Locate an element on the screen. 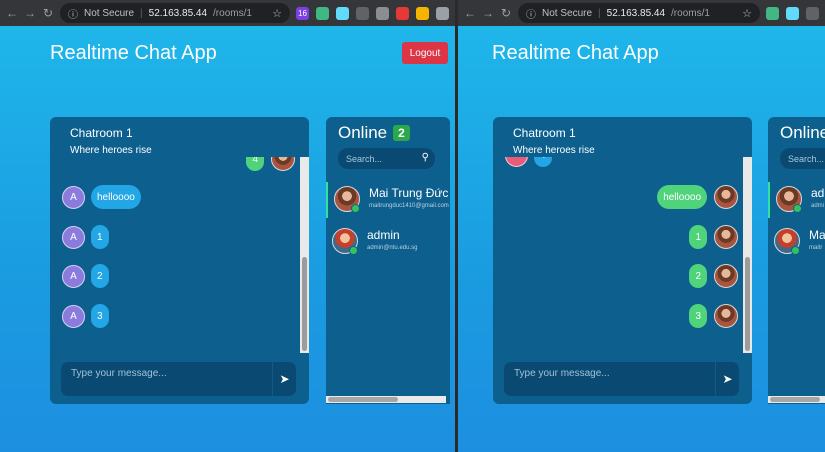  user-email: admin@ntu.edu.sg is located at coordinates (392, 248).